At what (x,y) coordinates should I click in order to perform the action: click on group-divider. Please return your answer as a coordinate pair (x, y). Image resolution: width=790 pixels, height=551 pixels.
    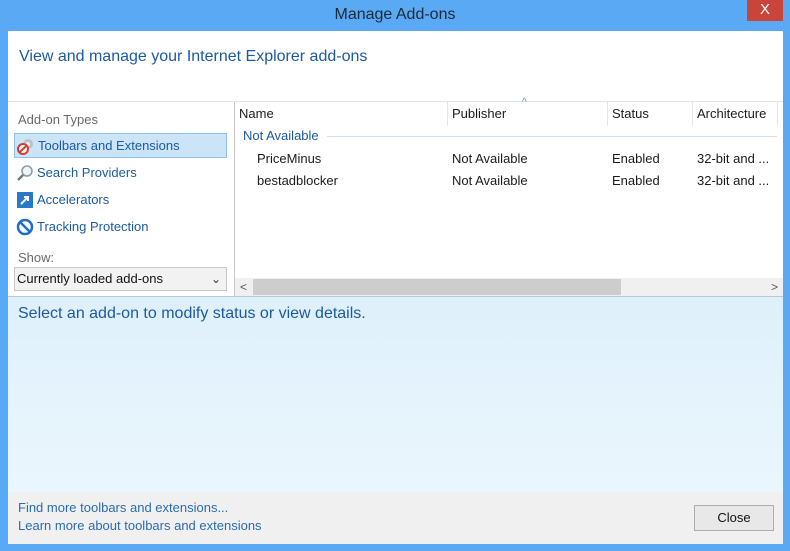
    Looking at the image, I should click on (552, 136).